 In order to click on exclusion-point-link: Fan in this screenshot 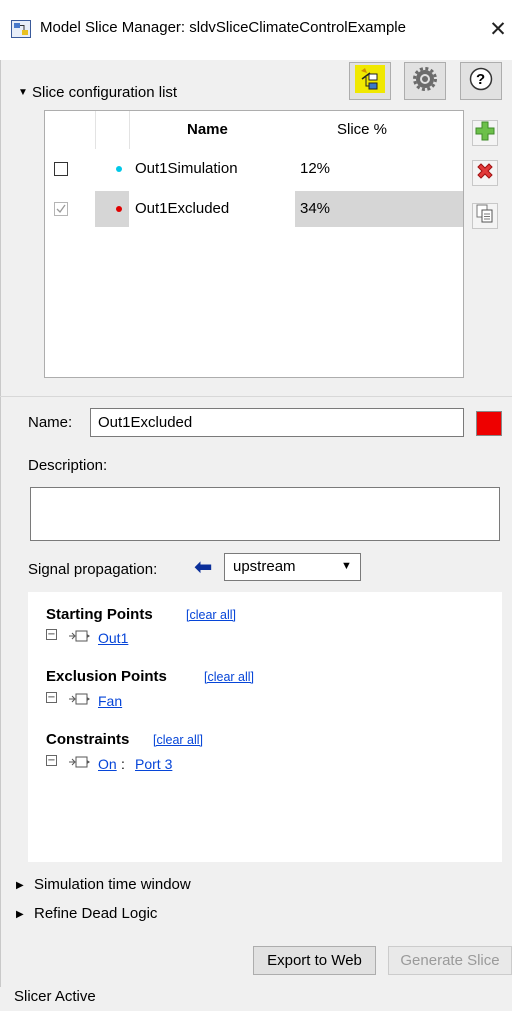, I will do `click(110, 701)`.